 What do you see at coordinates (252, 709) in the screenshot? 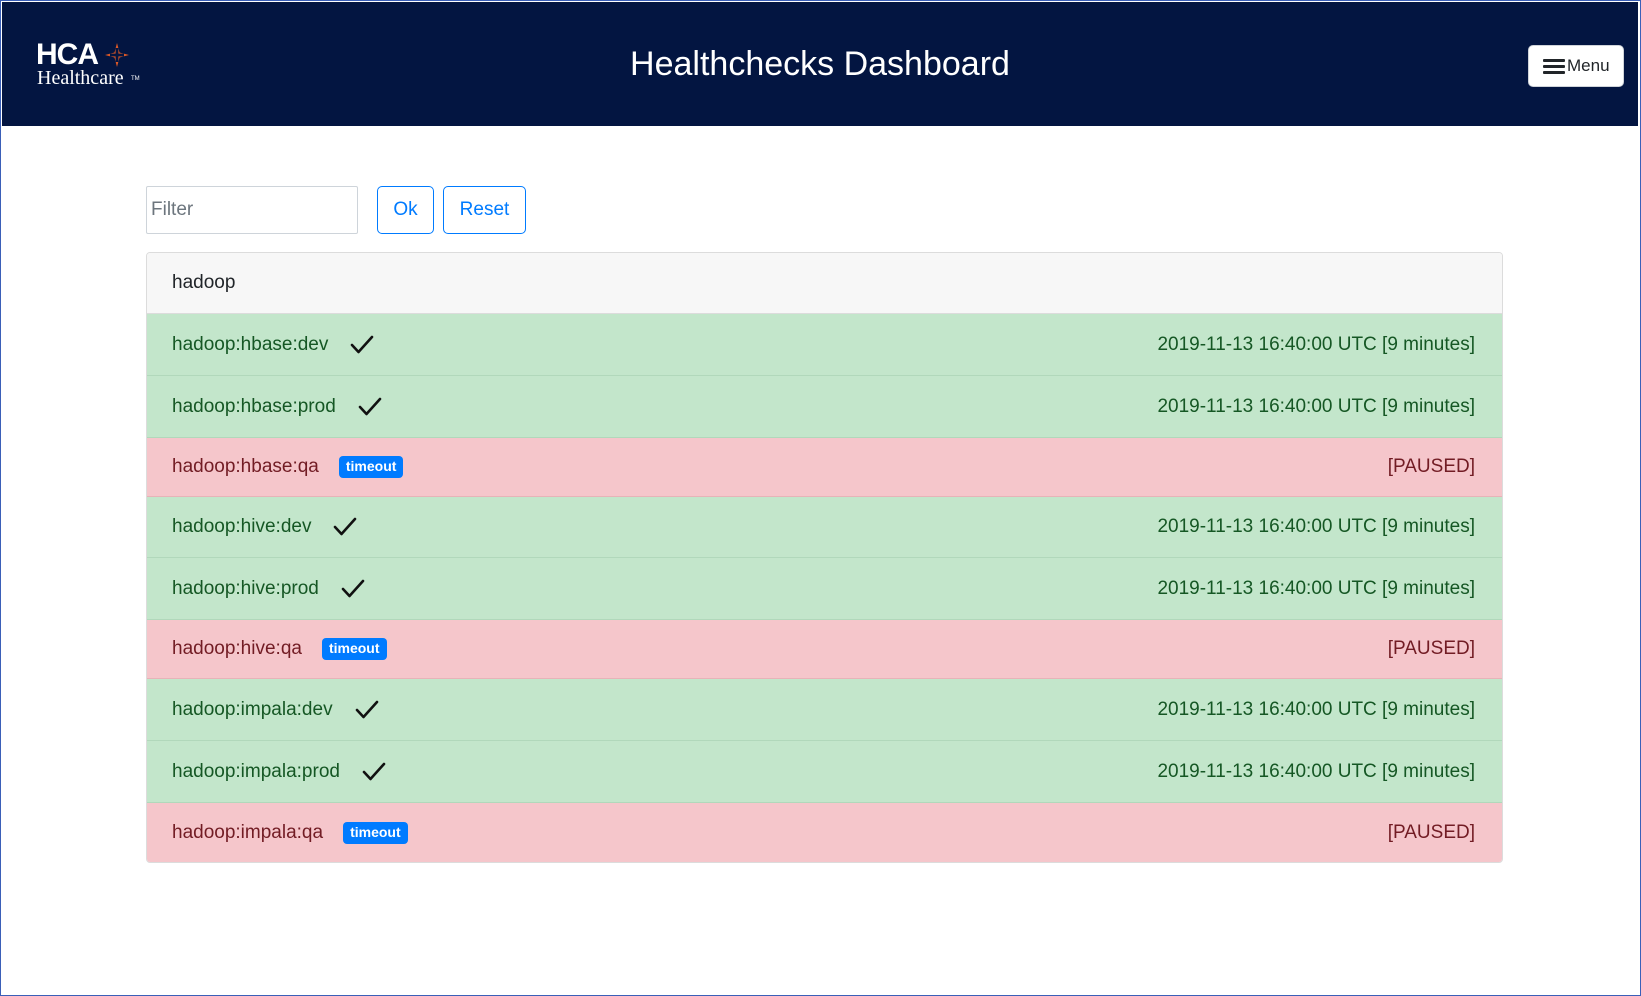
I see `check-name: hadoop:impala:dev` at bounding box center [252, 709].